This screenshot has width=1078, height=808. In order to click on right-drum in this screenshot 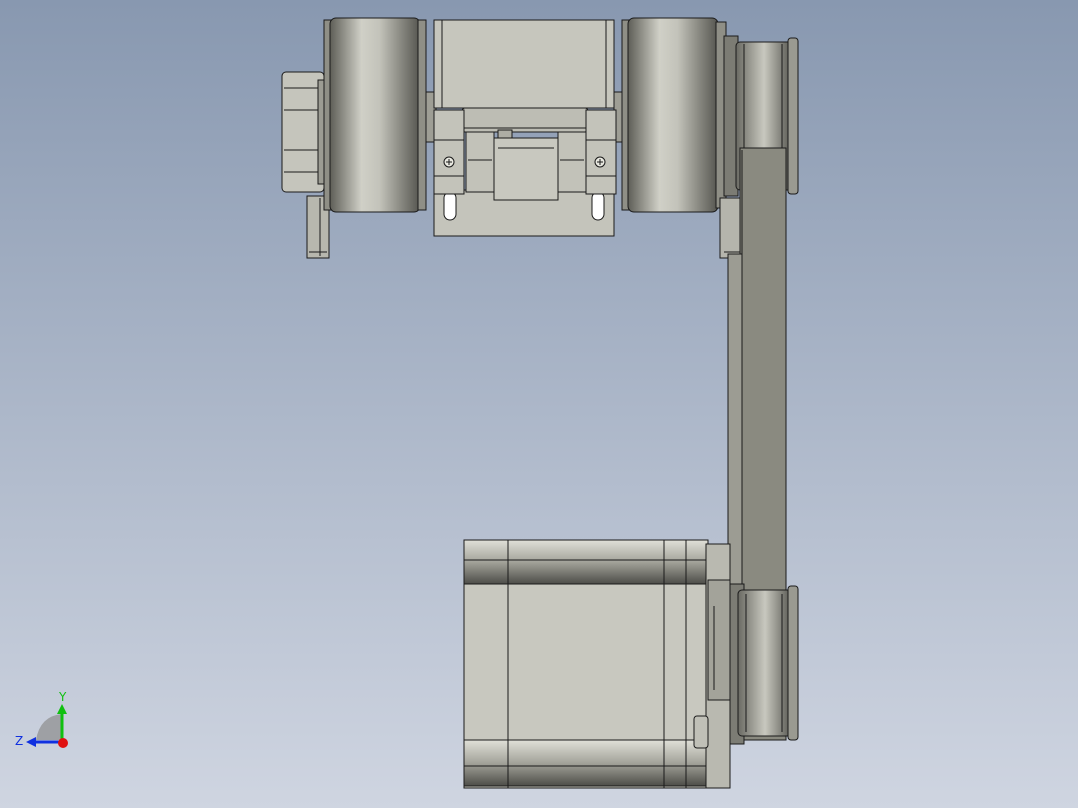, I will do `click(673, 115)`.